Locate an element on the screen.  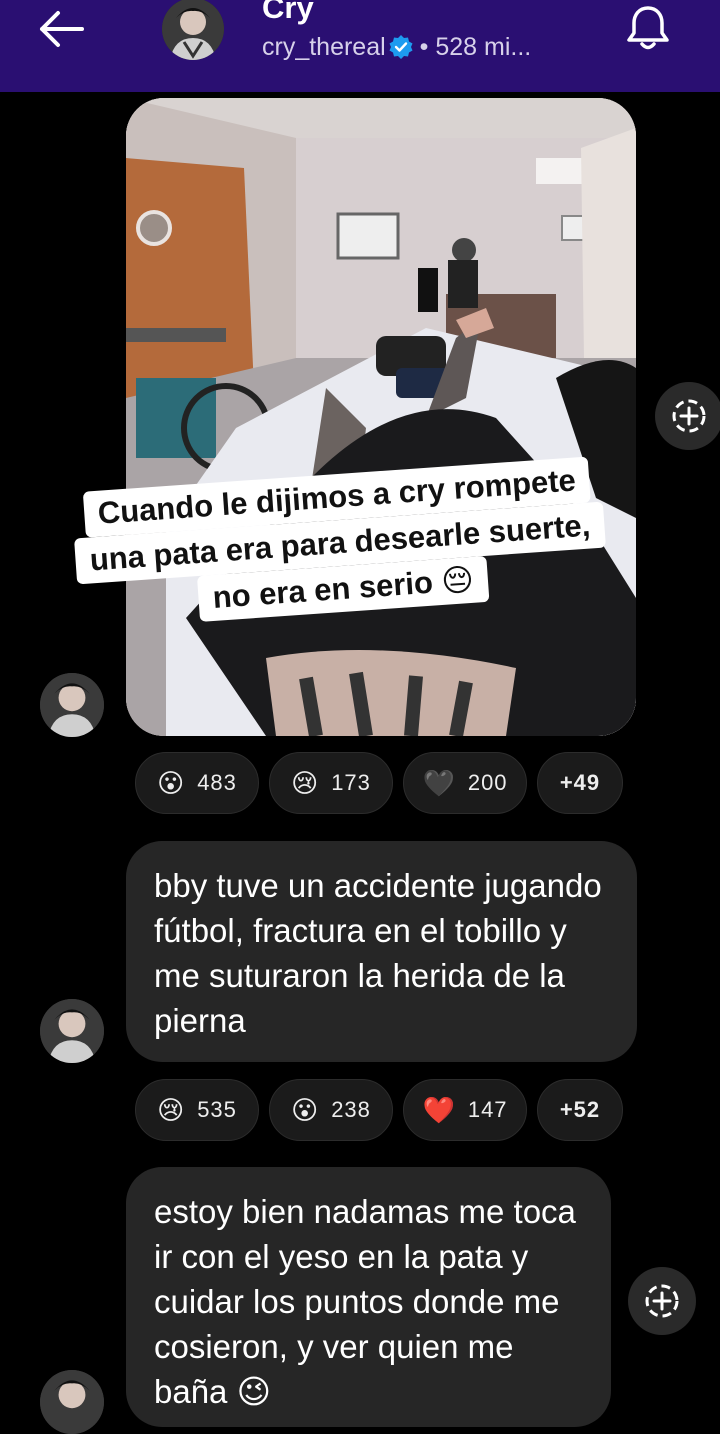
back-arrow-icon is located at coordinates (62, 29).